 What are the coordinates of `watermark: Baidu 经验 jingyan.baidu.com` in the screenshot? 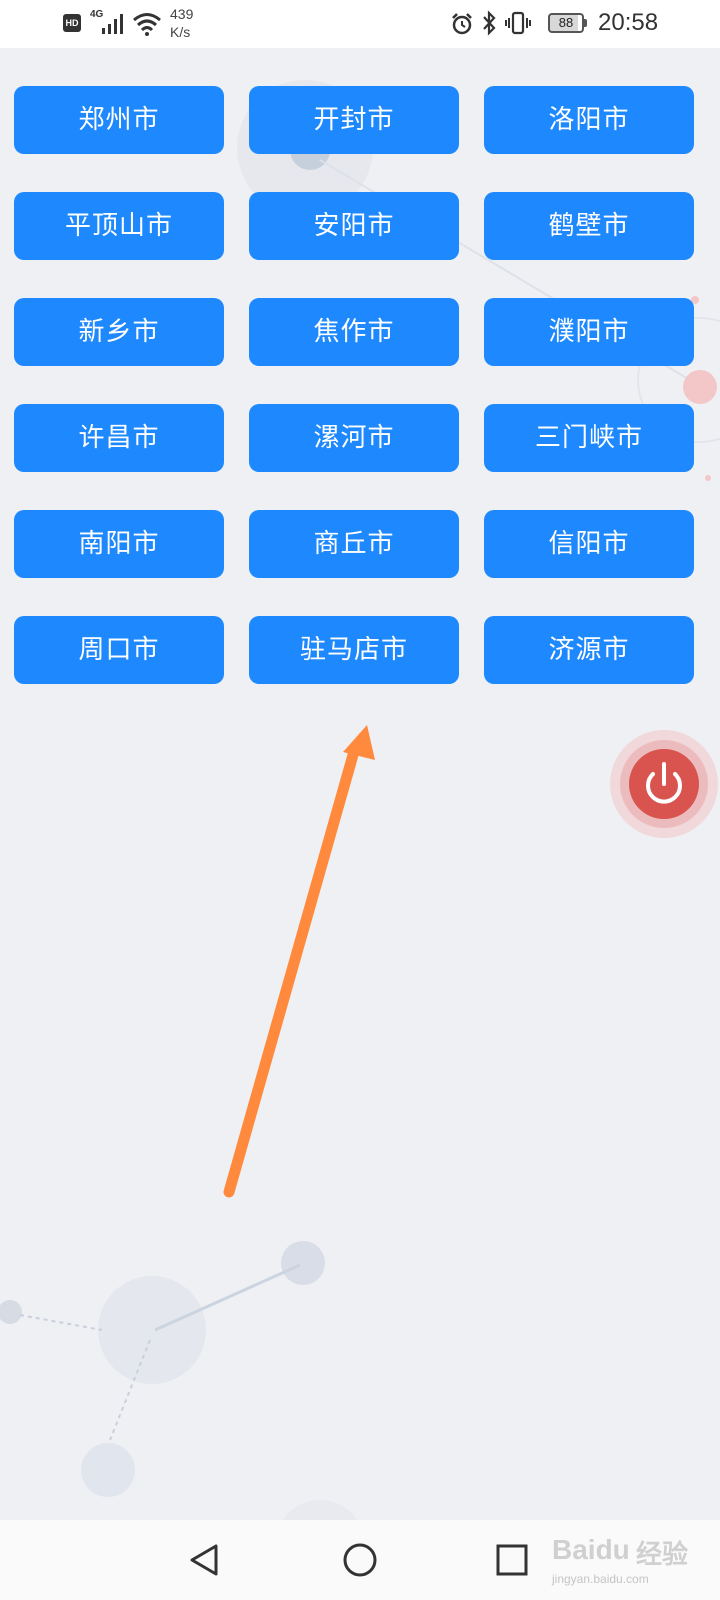 It's located at (635, 1560).